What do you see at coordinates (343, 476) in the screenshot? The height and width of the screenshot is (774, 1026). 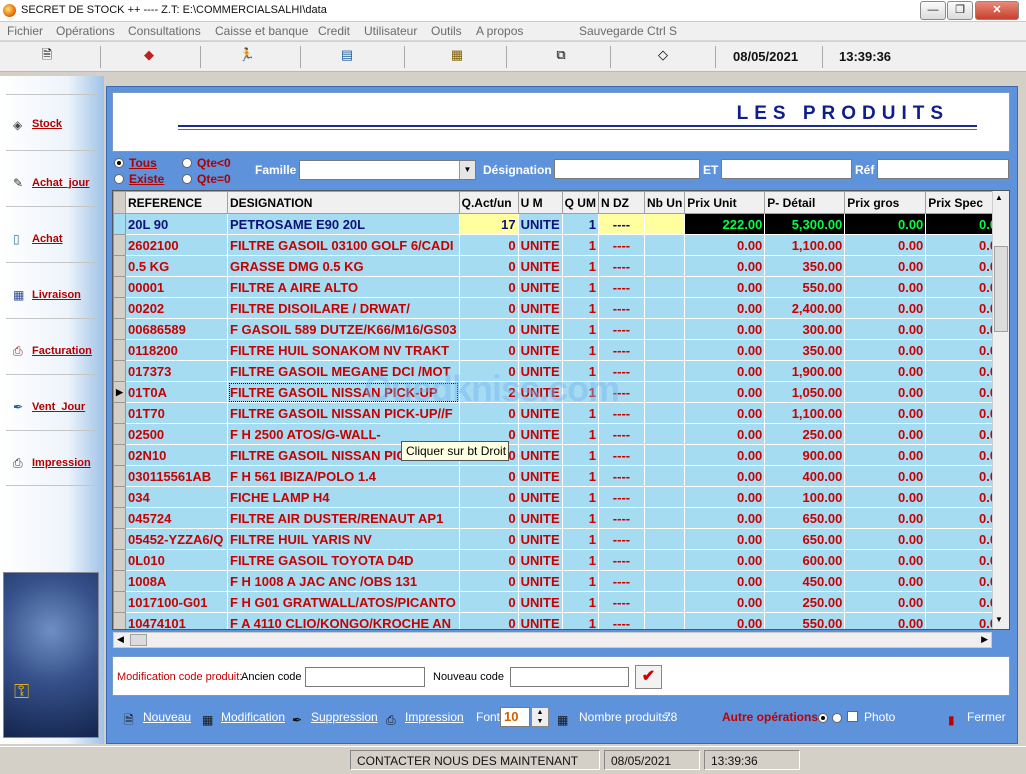 I see `cell-designation: F H 561 IBIZA/POLO 1.4` at bounding box center [343, 476].